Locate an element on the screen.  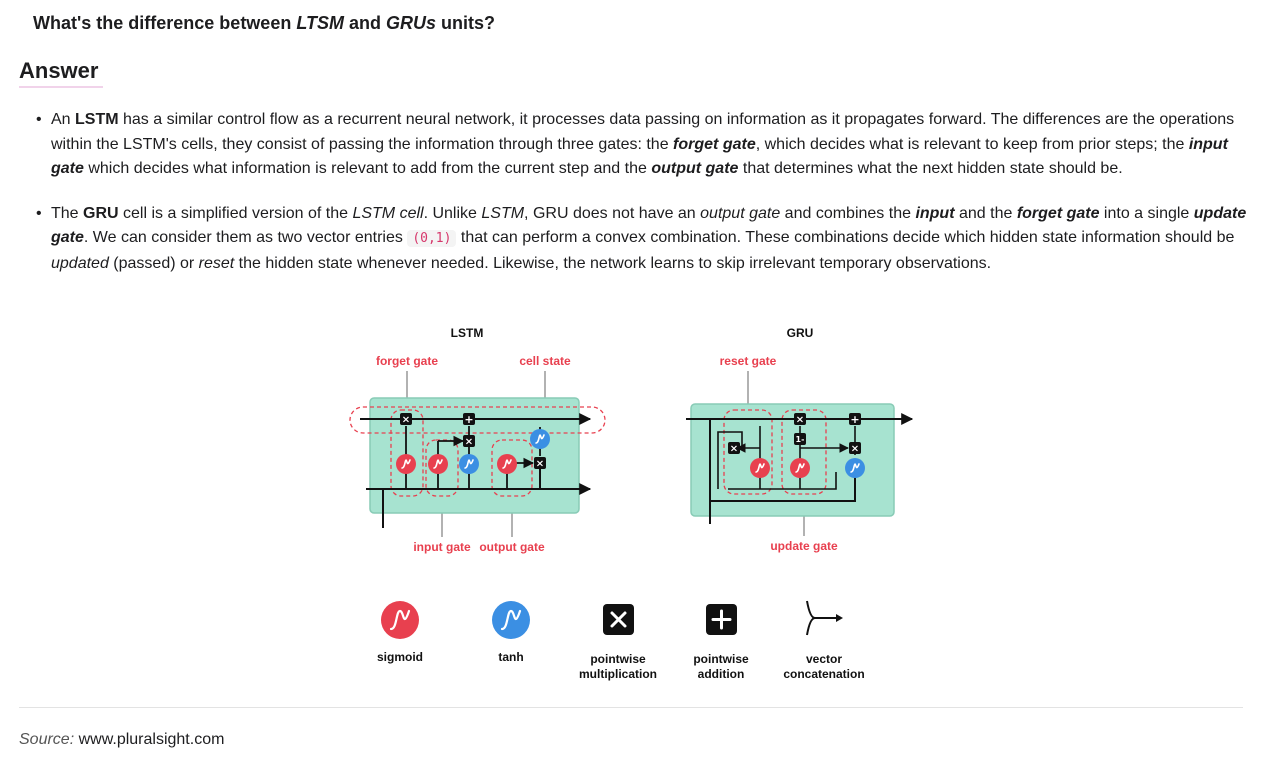
input-gate-label: input gate is located at coordinates (442, 547).